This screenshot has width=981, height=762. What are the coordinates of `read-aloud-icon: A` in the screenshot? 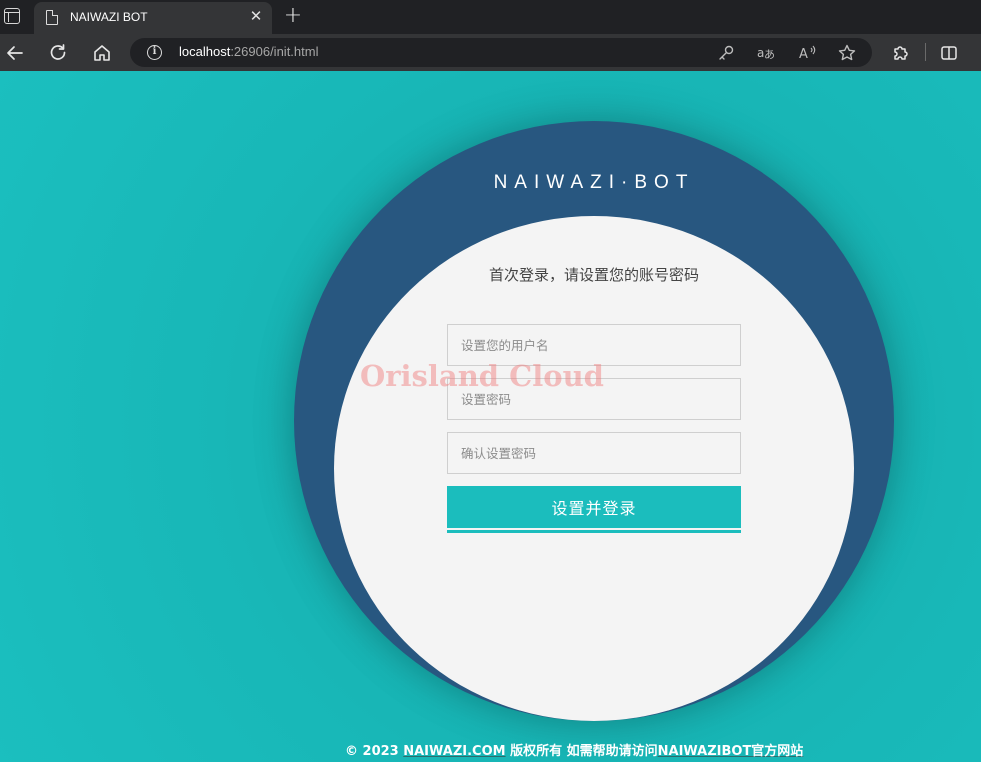 It's located at (807, 53).